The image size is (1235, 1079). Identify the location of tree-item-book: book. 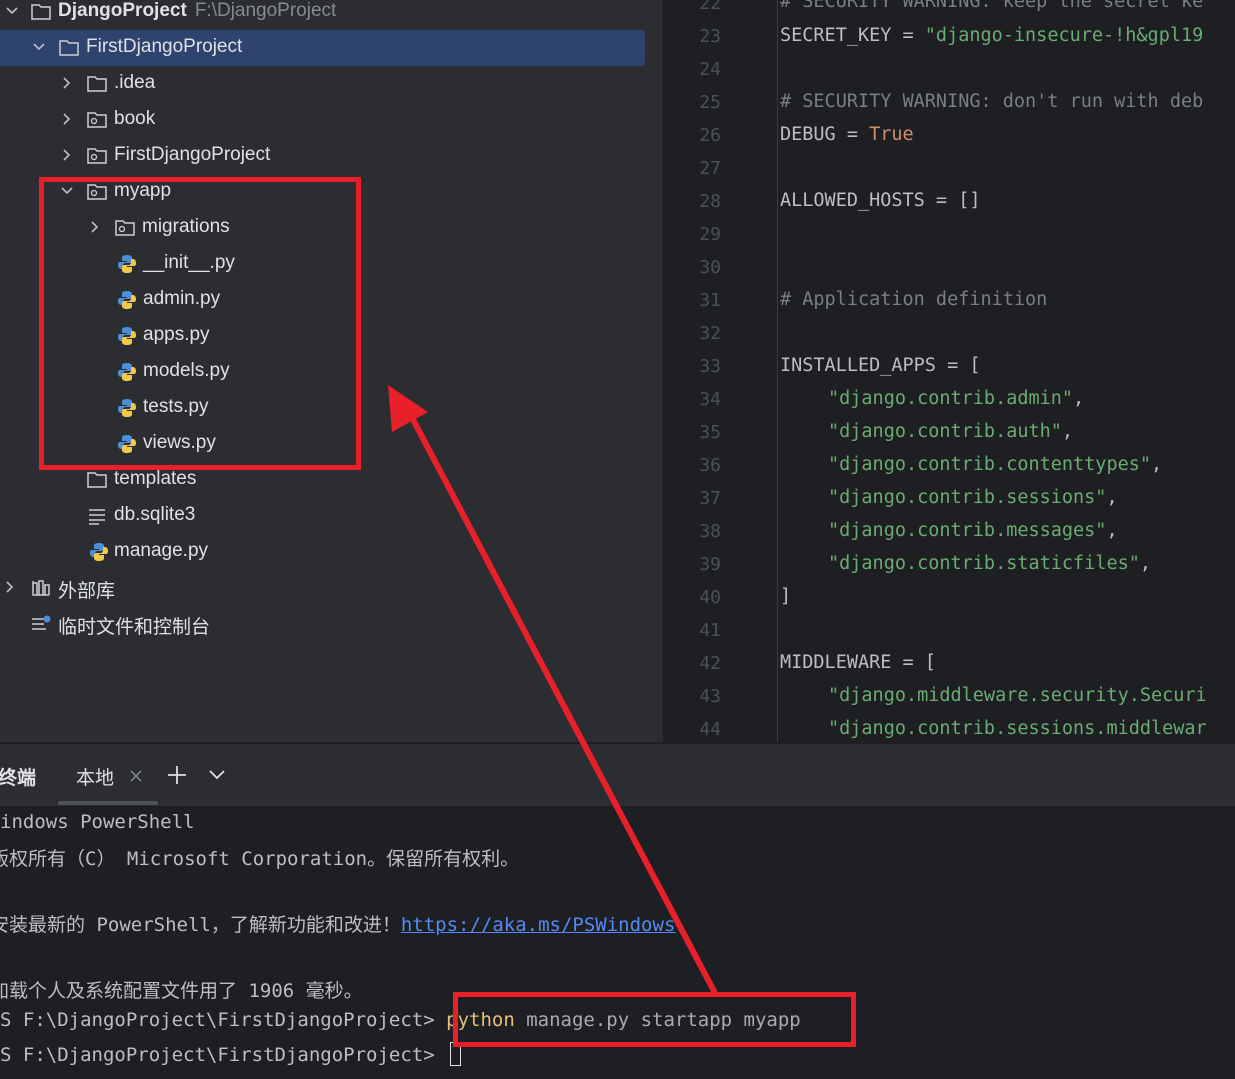
(331, 120).